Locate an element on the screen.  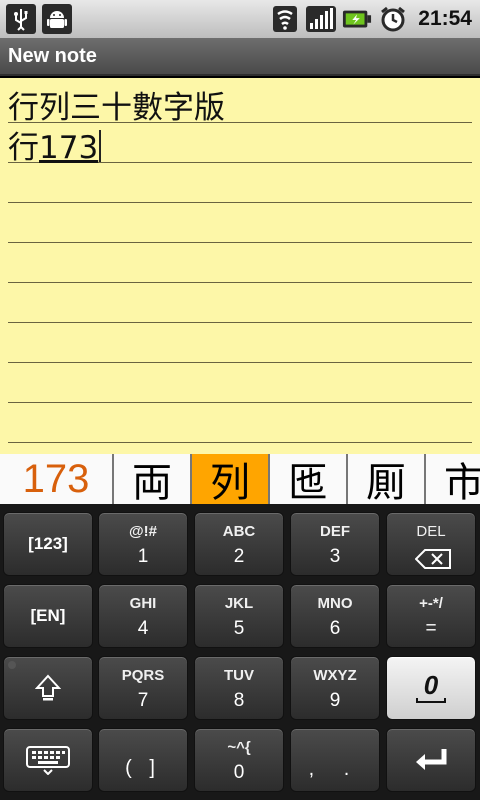
note-line-1: 行列三十數字版 is located at coordinates (116, 108).